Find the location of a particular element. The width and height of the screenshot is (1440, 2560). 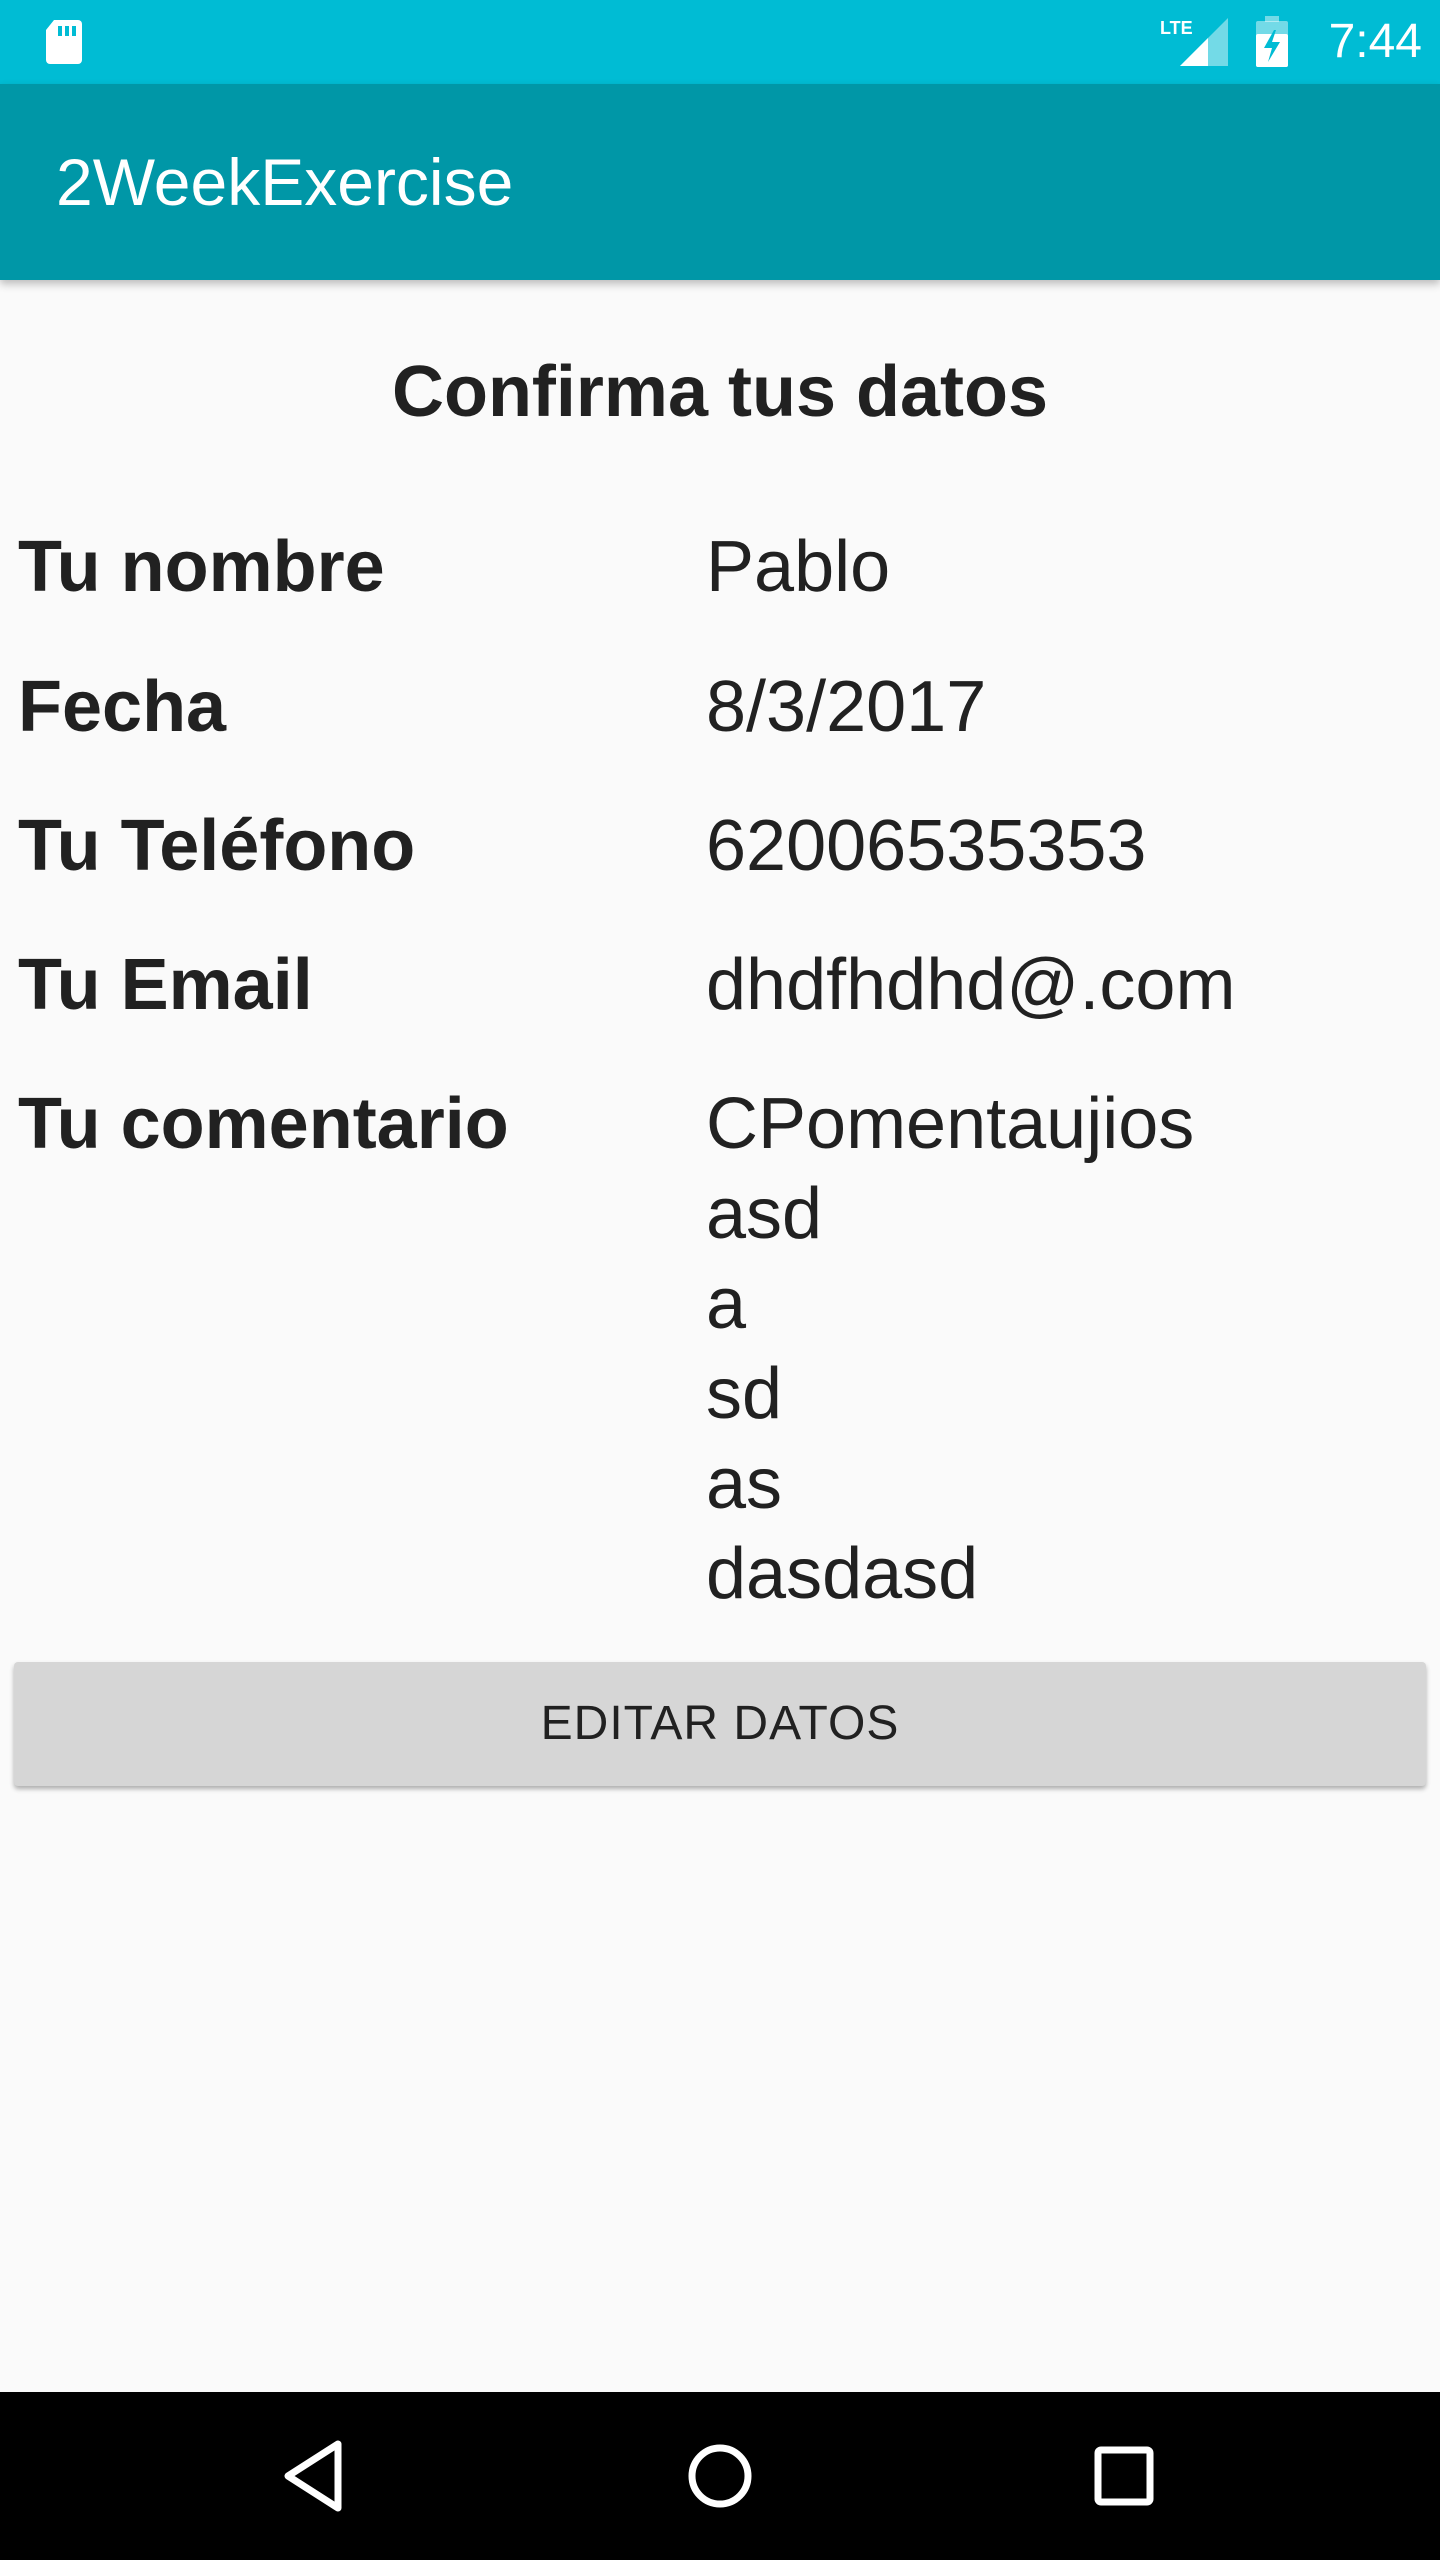

status-bar: LTE 7:44 is located at coordinates (720, 42).